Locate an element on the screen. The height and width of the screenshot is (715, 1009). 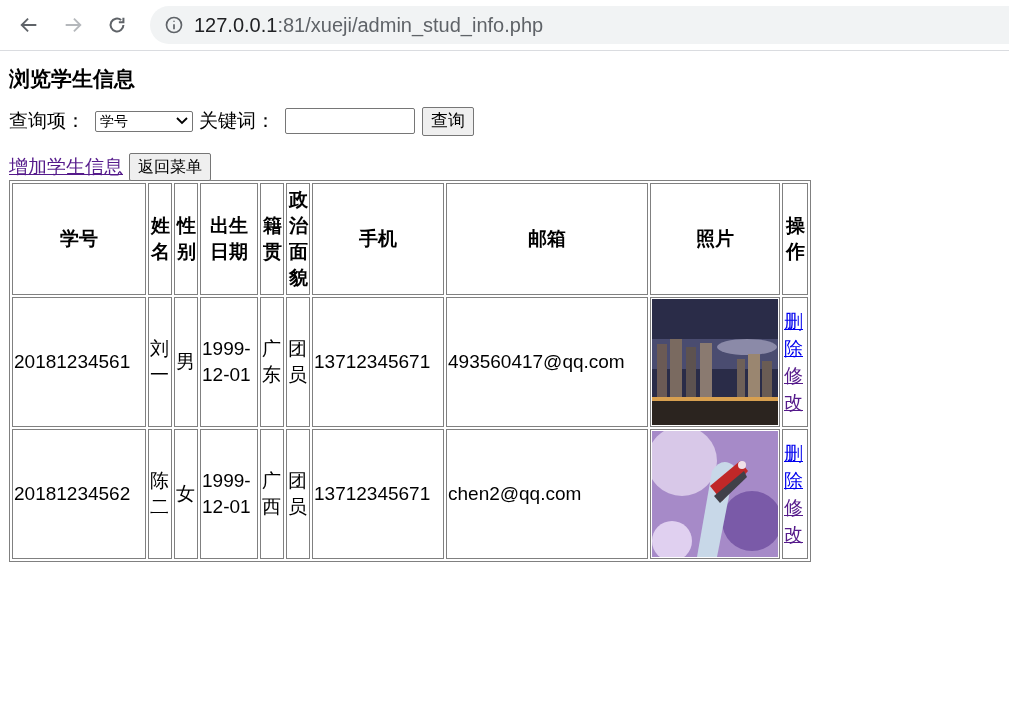
keyword-label: 关键词： is located at coordinates (237, 120).